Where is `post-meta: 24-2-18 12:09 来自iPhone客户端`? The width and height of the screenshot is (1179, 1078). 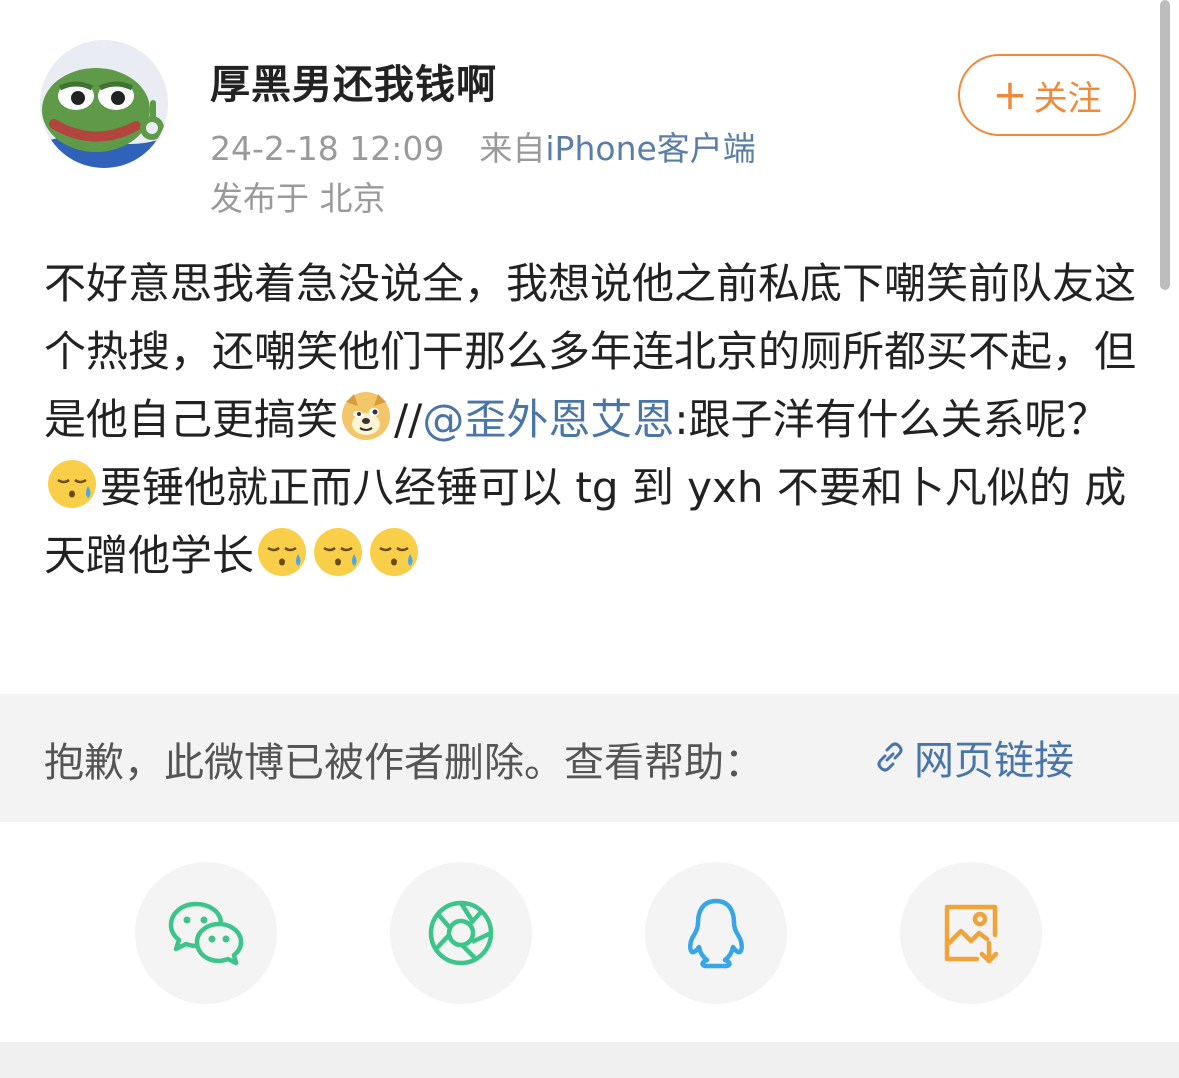
post-meta: 24-2-18 12:09 来自iPhone客户端 is located at coordinates (483, 146).